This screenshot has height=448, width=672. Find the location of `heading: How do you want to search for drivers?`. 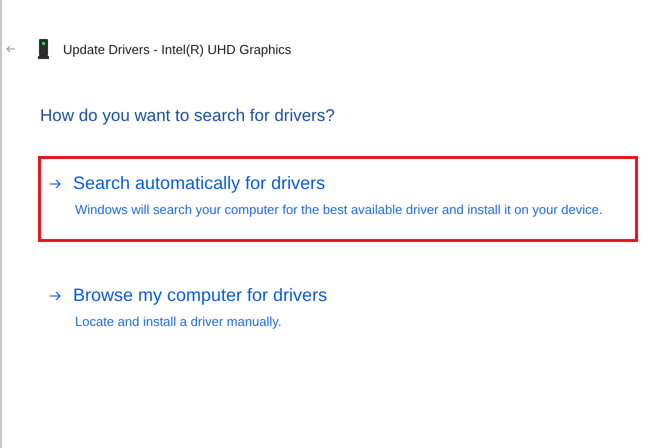

heading: How do you want to search for drivers? is located at coordinates (188, 116).